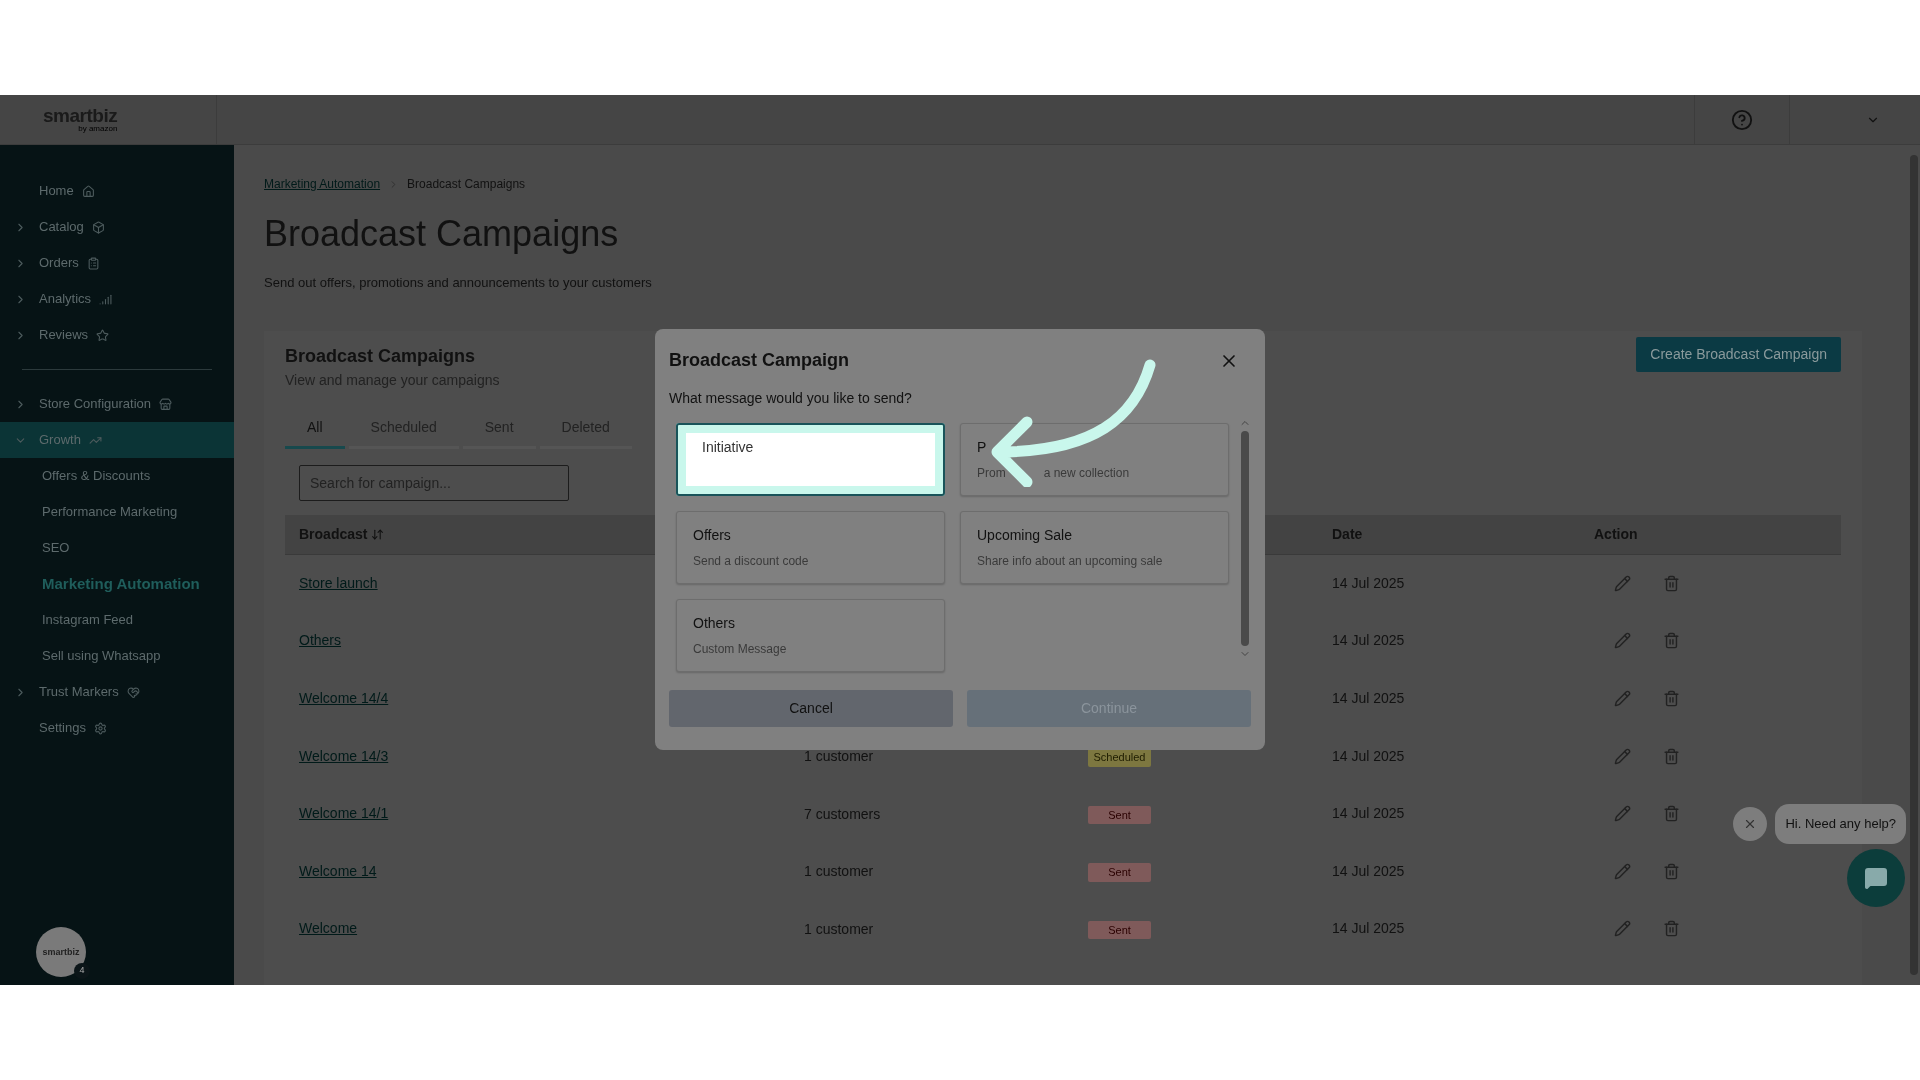  Describe the element at coordinates (740, 649) in the screenshot. I see `option-description: Custom Message` at that location.